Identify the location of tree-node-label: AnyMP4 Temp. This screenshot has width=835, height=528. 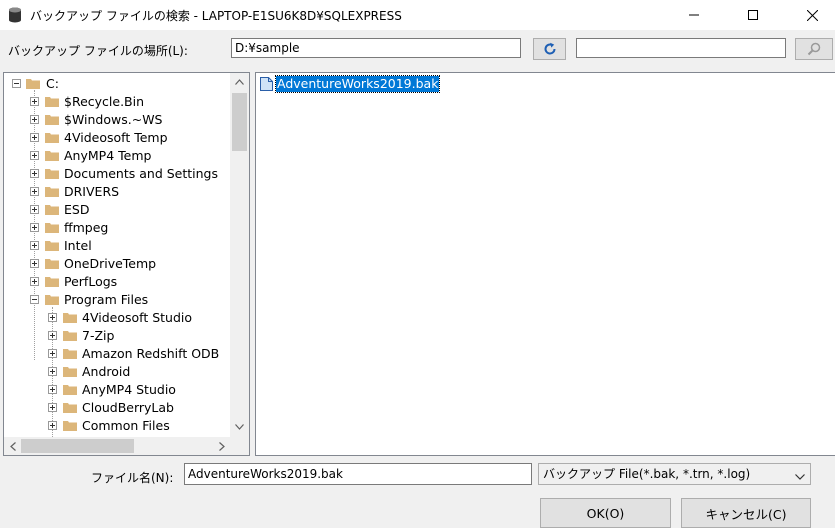
(108, 155).